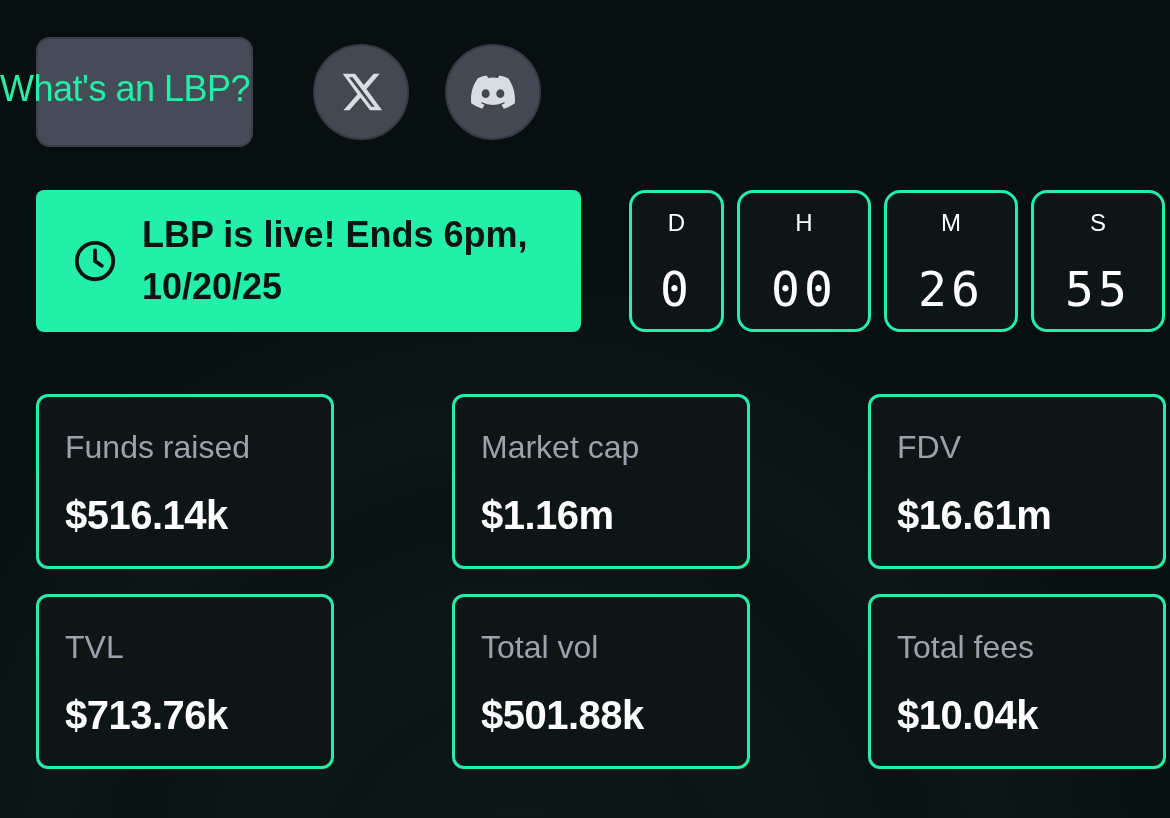  I want to click on discord-logo-icon, so click(493, 92).